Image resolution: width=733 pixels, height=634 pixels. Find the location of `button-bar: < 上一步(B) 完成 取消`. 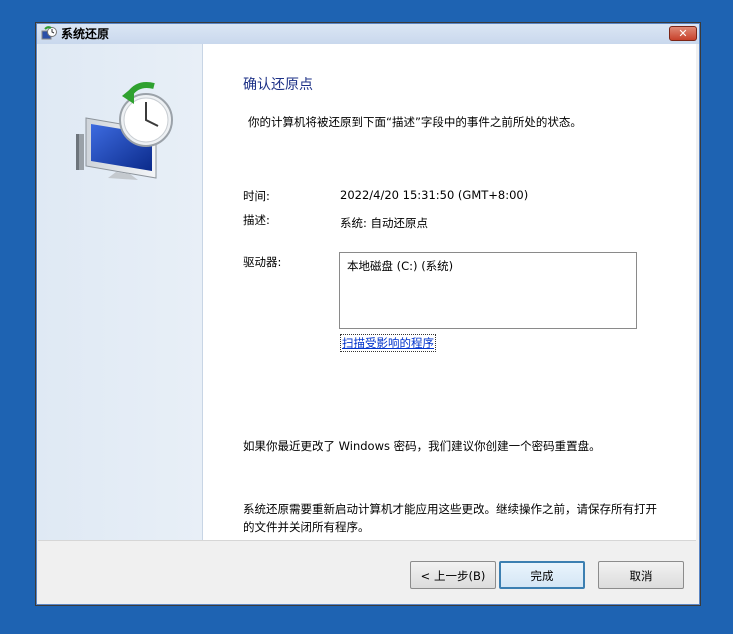

button-bar: < 上一步(B) 完成 取消 is located at coordinates (367, 572).